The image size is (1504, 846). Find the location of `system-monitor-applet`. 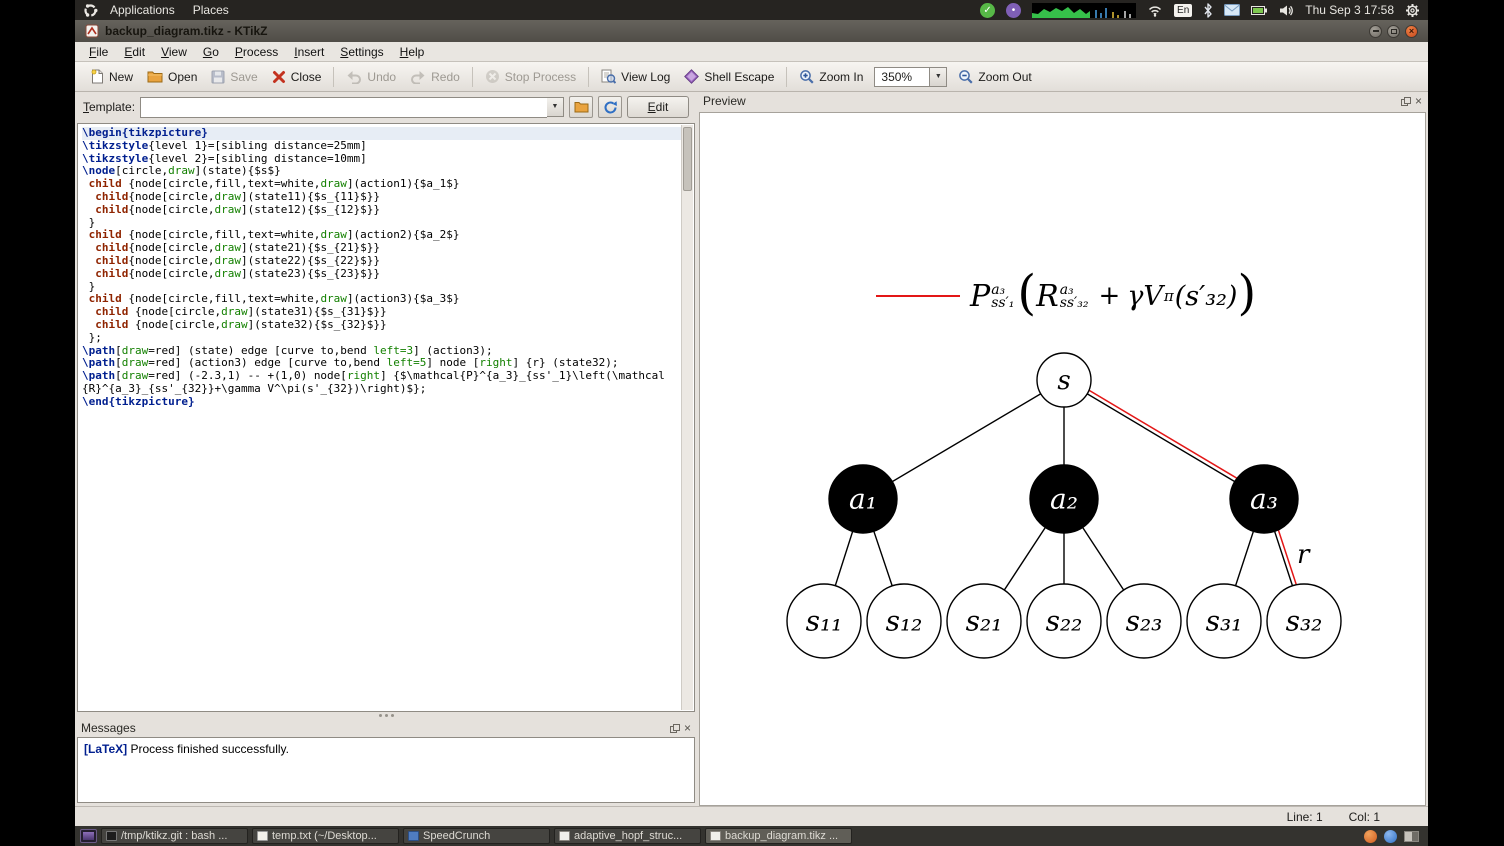

system-monitor-applet is located at coordinates (1084, 10).